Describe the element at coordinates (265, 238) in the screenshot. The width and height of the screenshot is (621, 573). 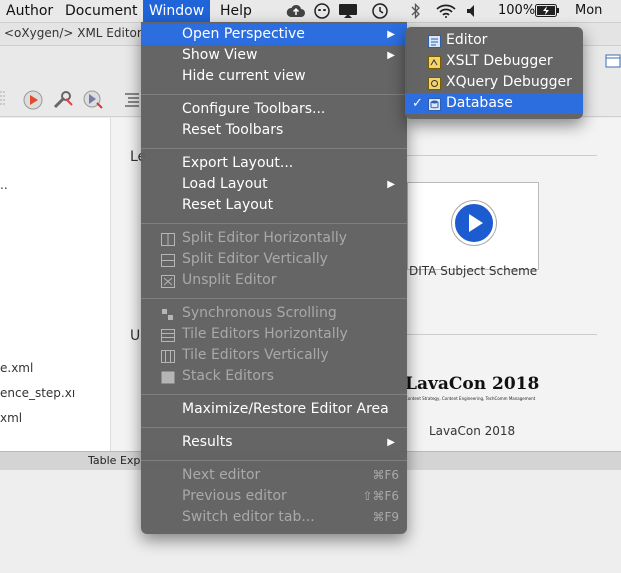
I see `menu-item-label: Split Editor Horizontally` at that location.